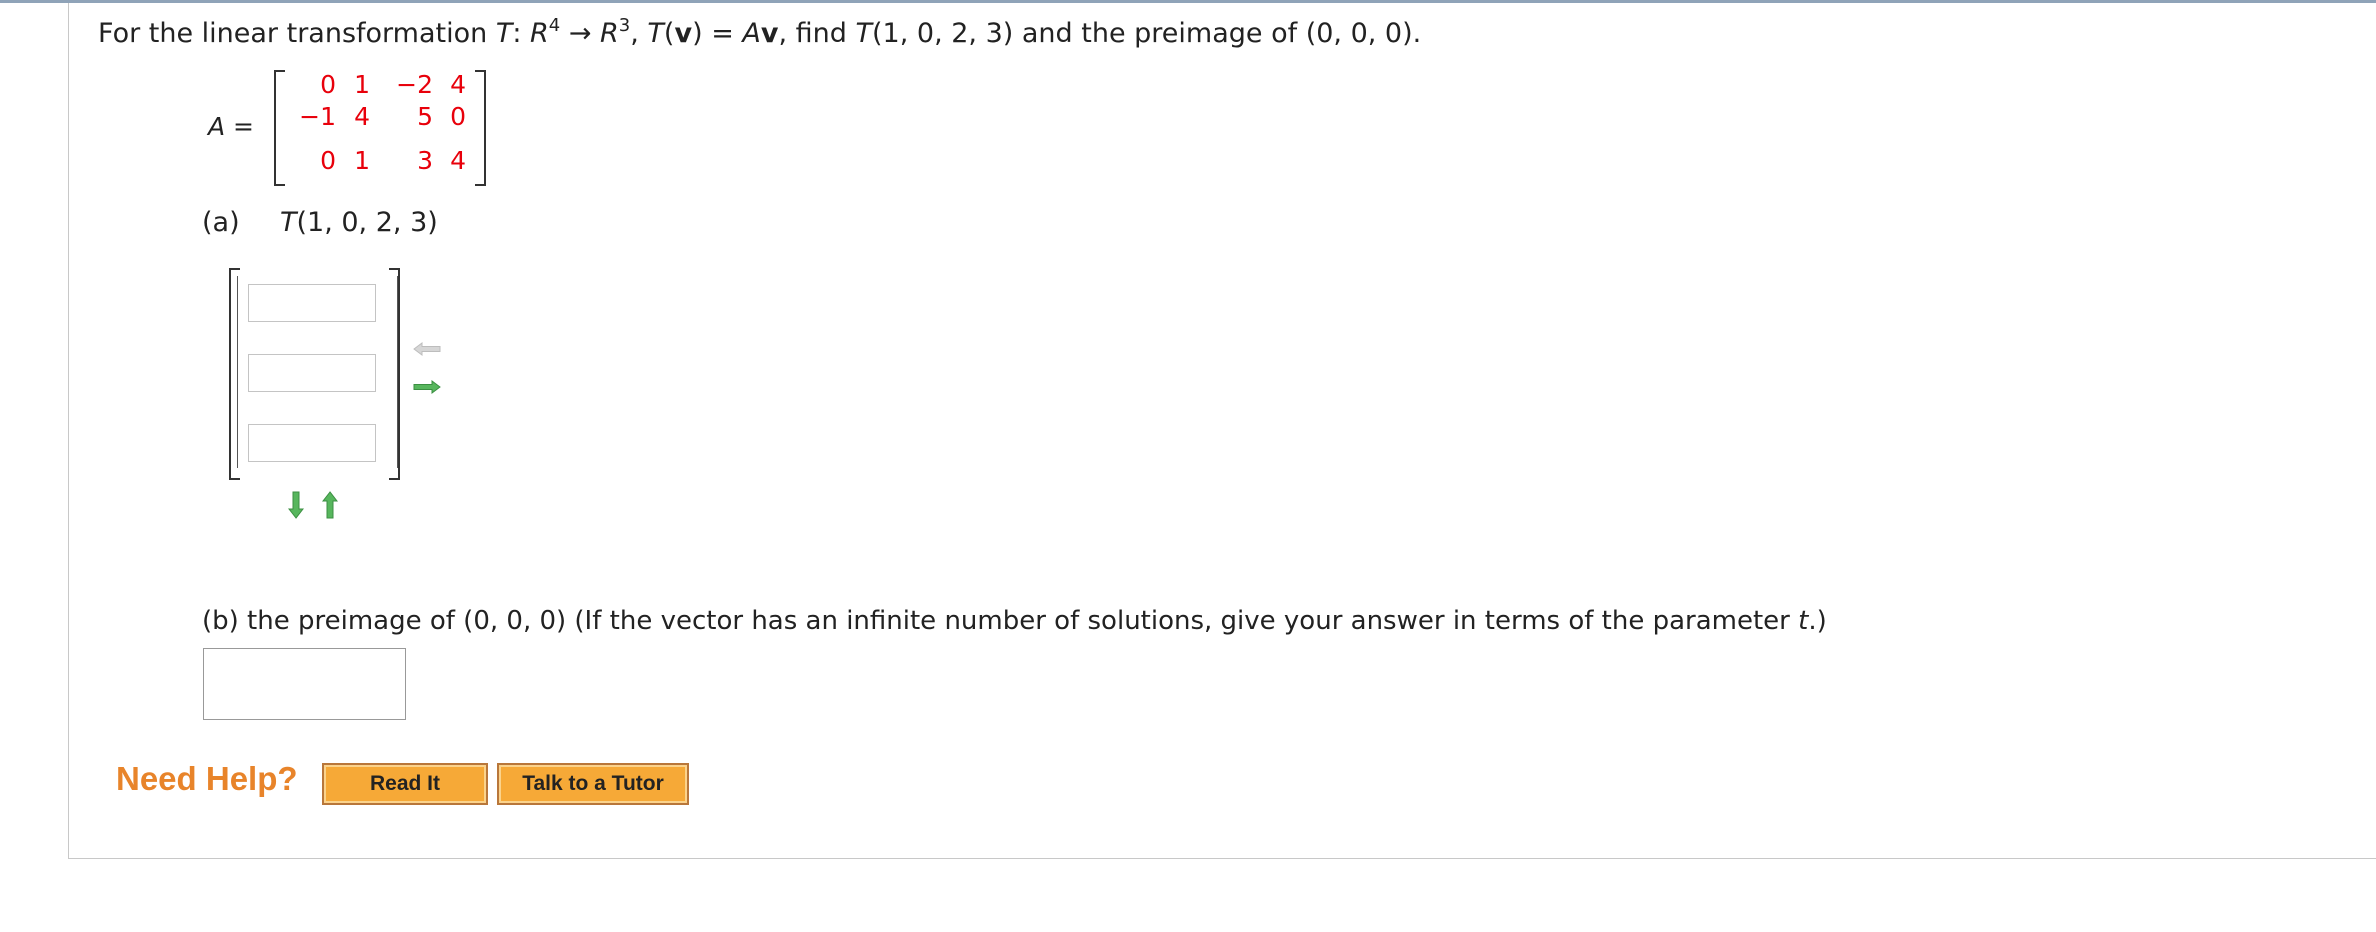  I want to click on answer-right-bracket-inner, so click(395, 372).